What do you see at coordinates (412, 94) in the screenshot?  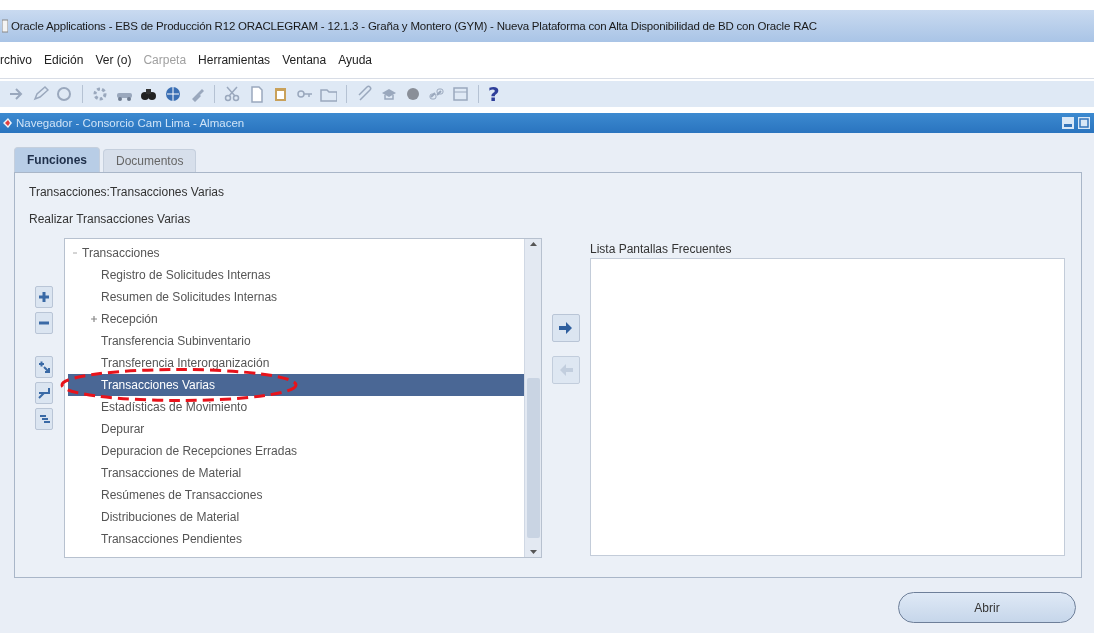 I see `ball-icon` at bounding box center [412, 94].